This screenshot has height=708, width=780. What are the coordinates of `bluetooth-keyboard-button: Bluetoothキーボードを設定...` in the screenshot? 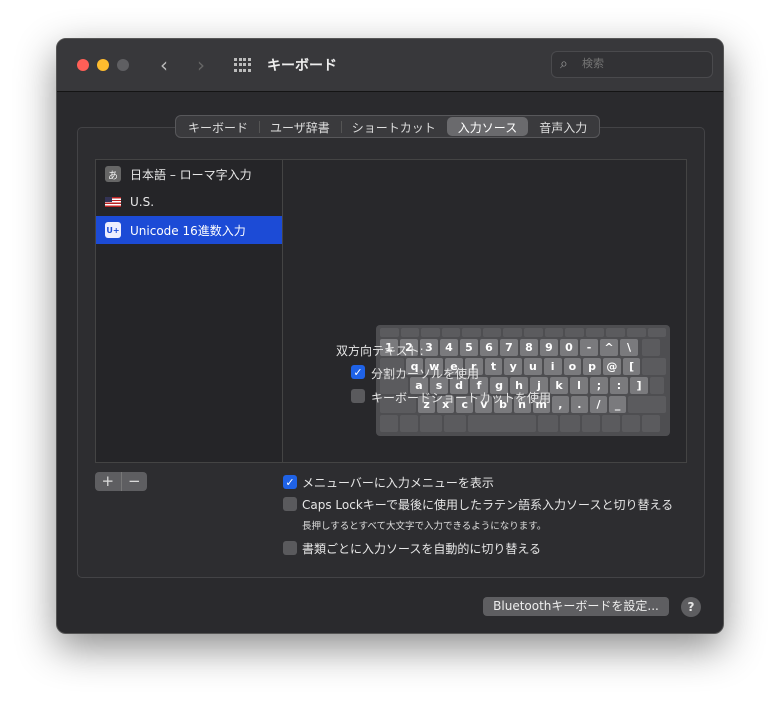 It's located at (576, 606).